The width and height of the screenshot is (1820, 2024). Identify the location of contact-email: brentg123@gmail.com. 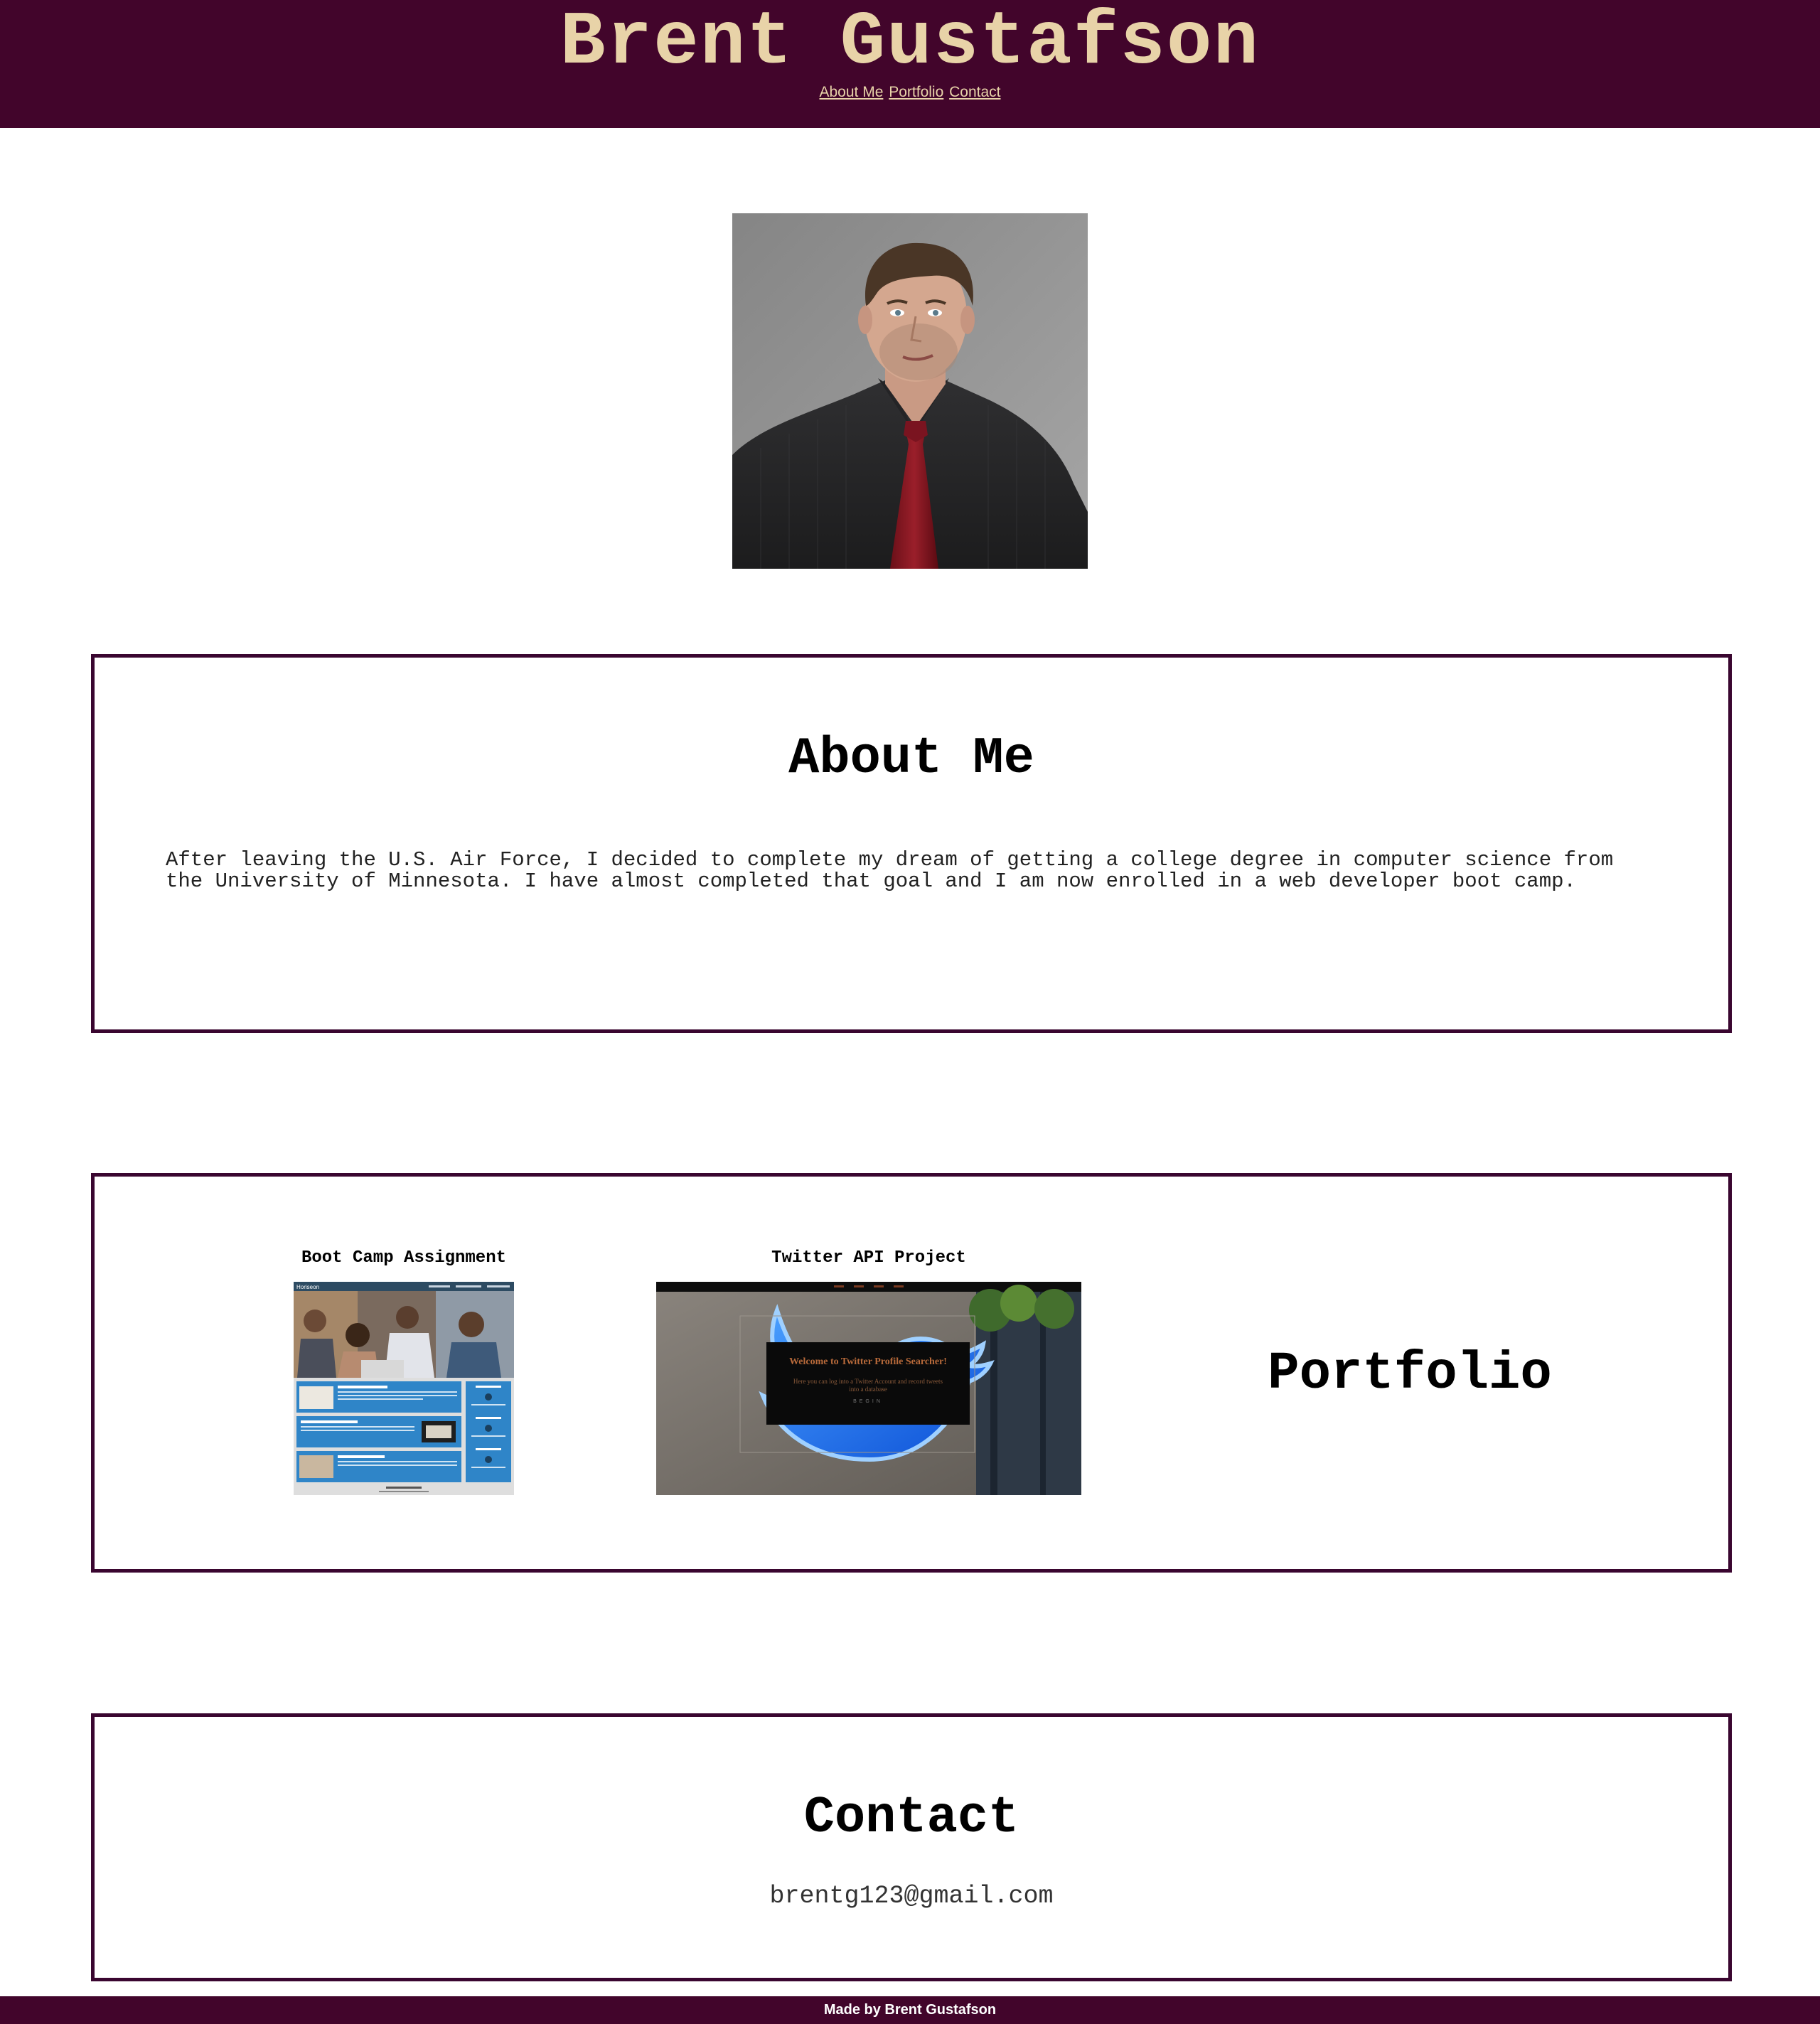
(911, 1896).